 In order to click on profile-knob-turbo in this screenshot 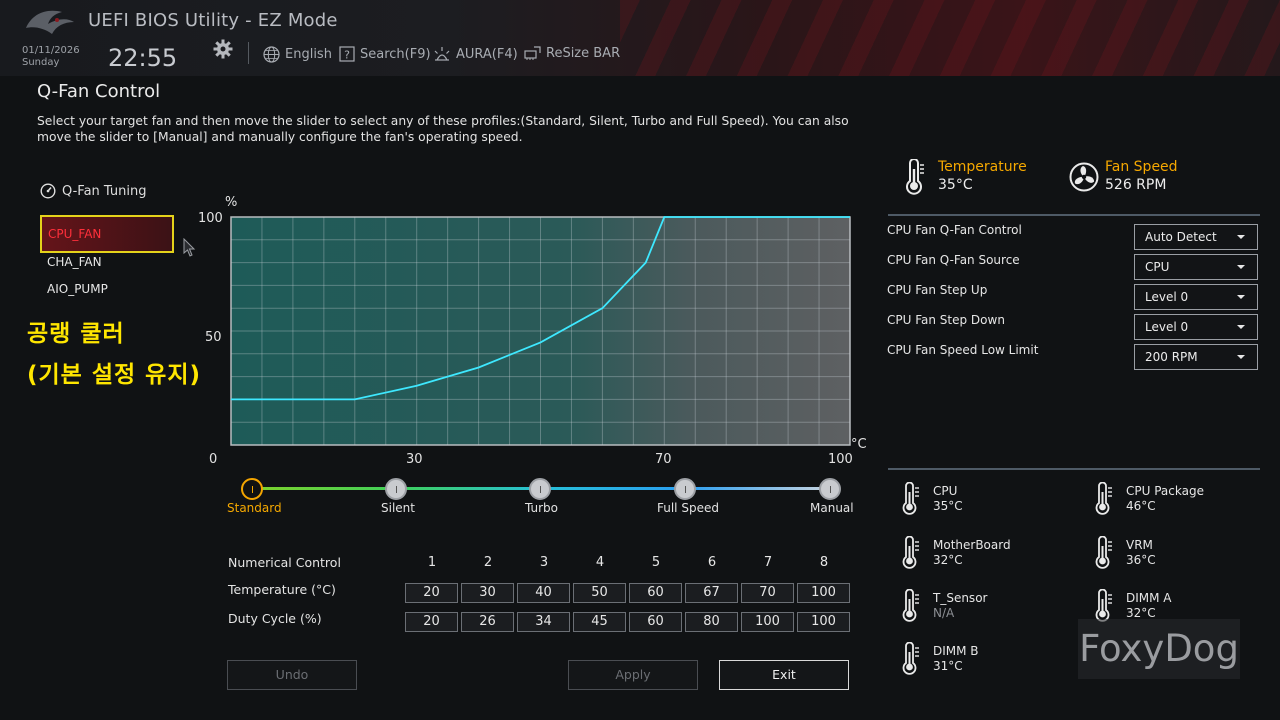, I will do `click(540, 489)`.